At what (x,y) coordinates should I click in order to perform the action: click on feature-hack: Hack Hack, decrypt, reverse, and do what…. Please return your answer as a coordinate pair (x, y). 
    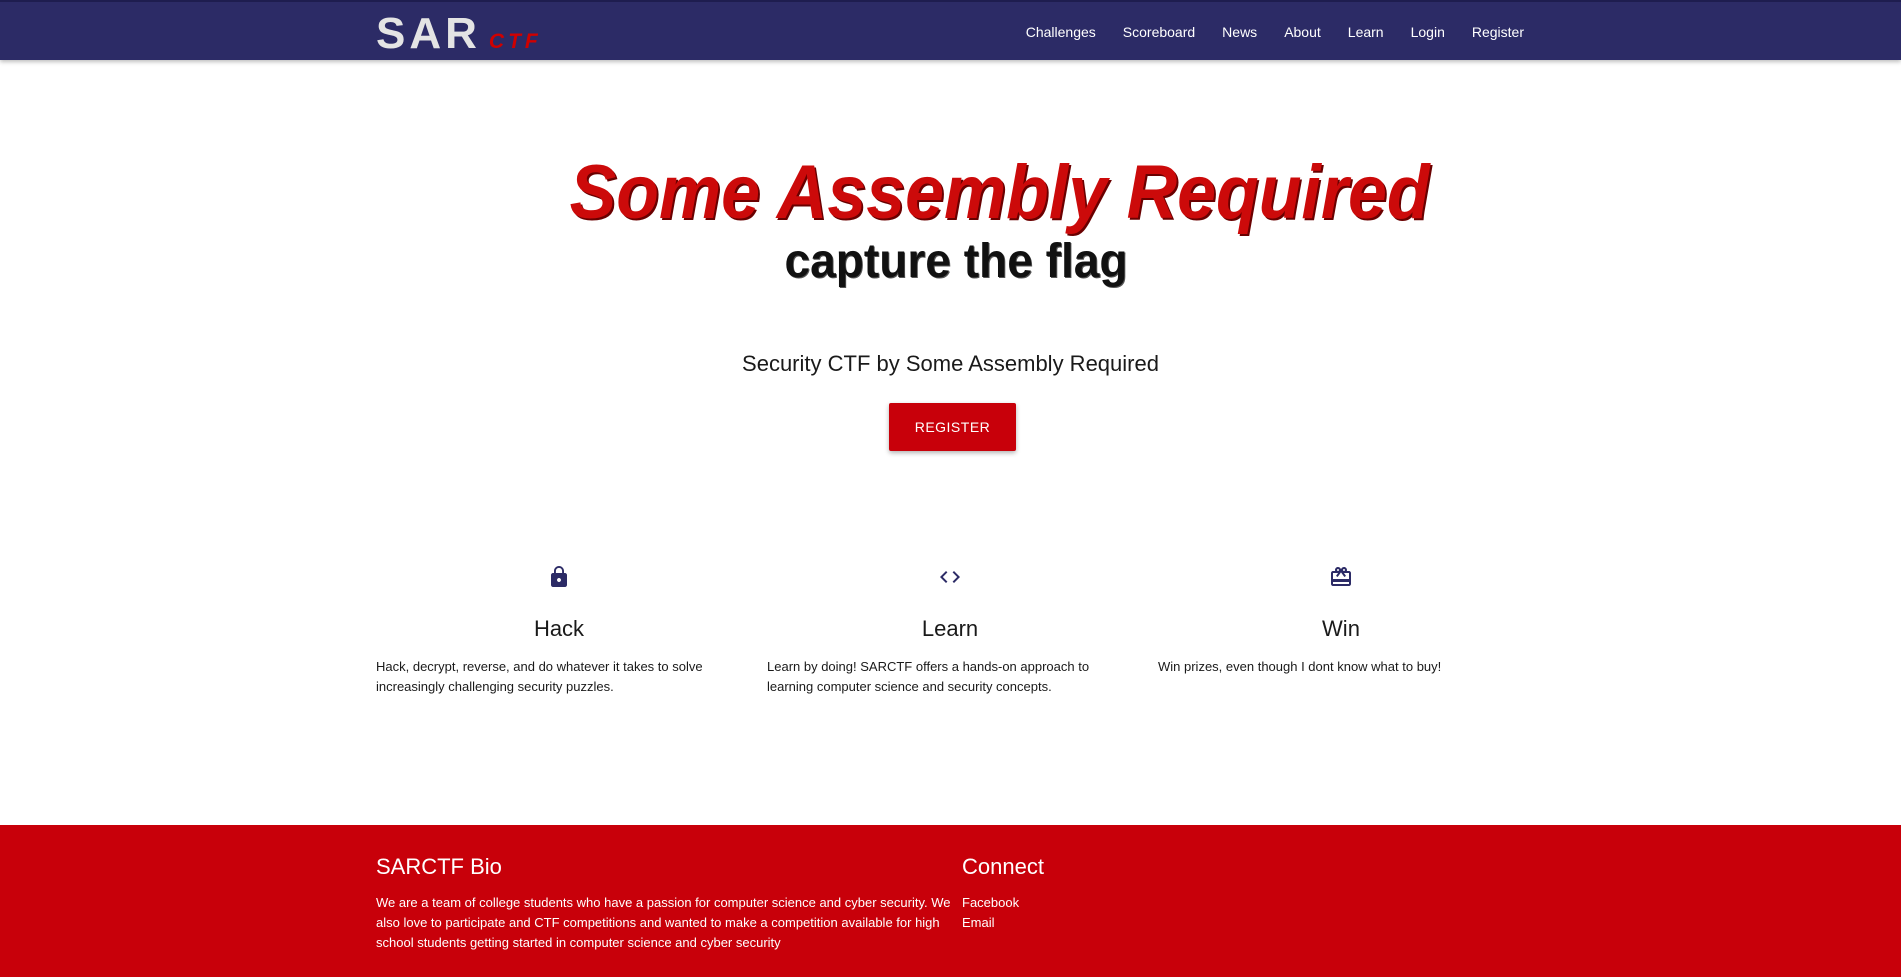
    Looking at the image, I should click on (559, 631).